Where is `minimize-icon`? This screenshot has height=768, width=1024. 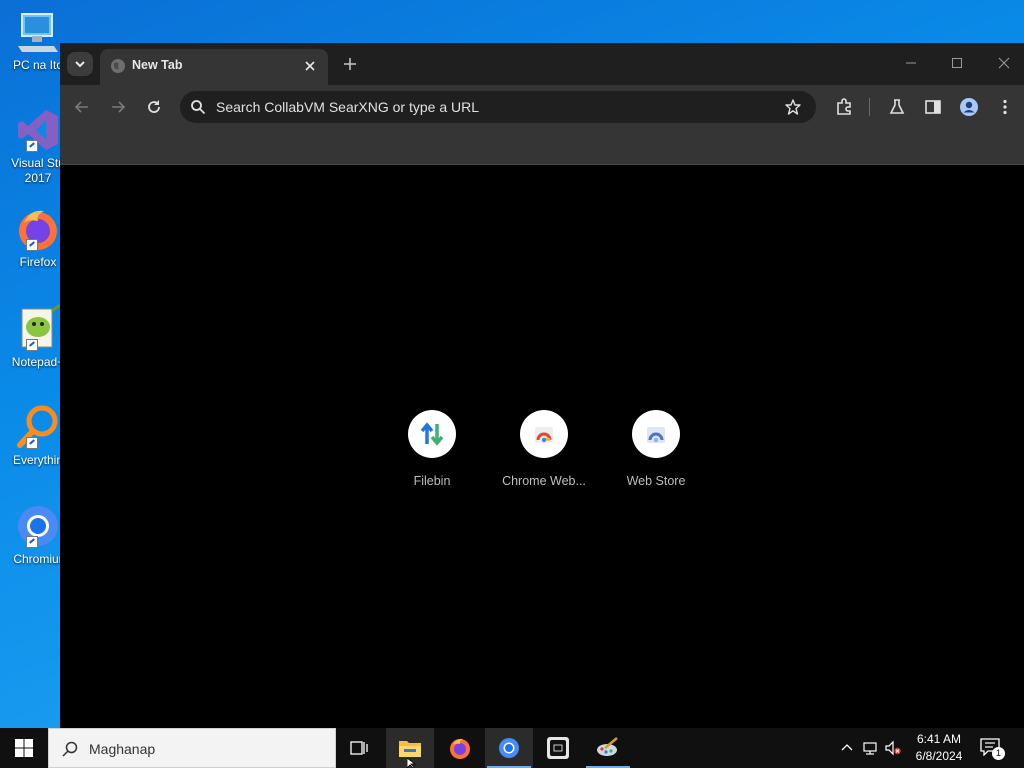 minimize-icon is located at coordinates (911, 63).